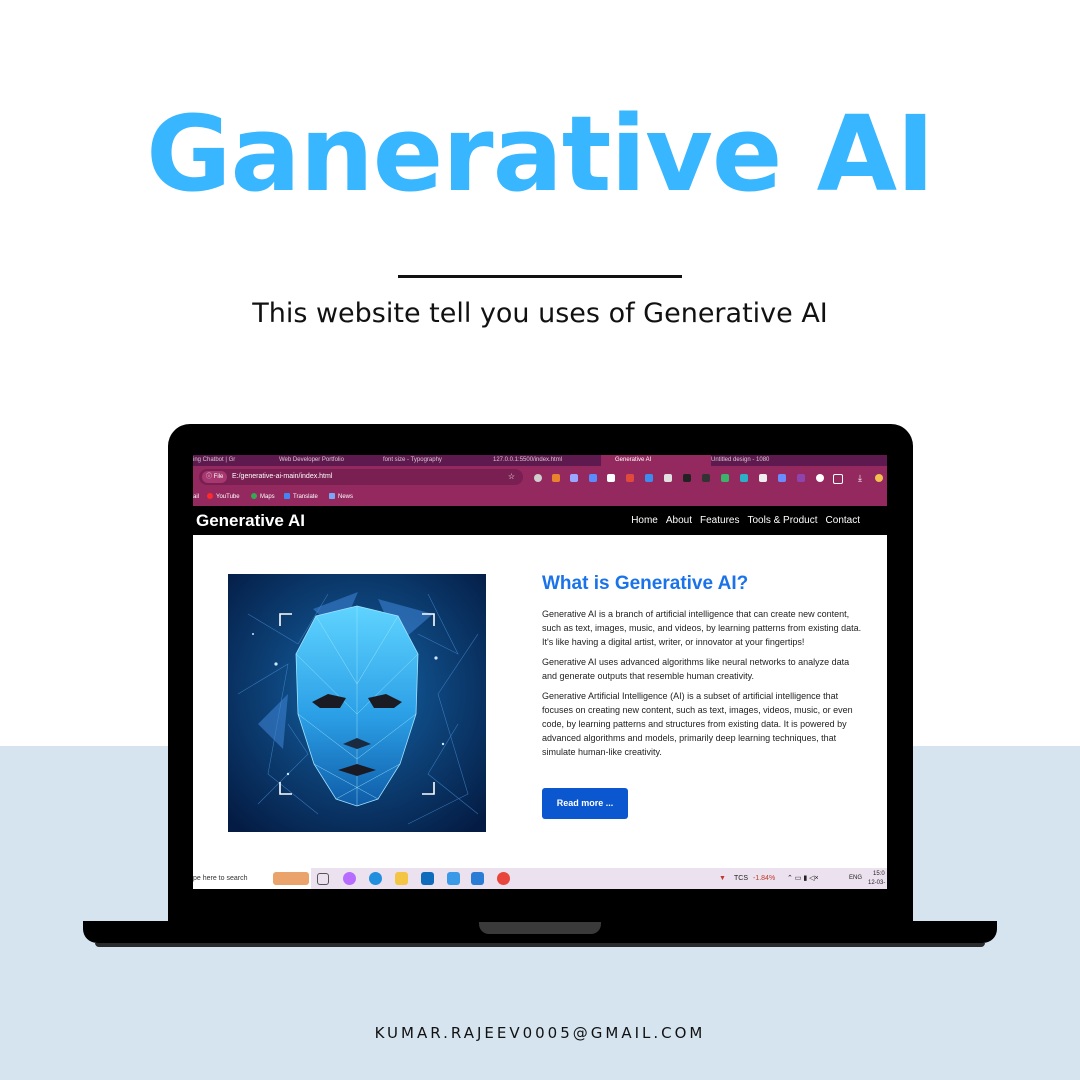 The height and width of the screenshot is (1080, 1080). I want to click on browser-tab: ing Chatbot | Gr, so click(232, 460).